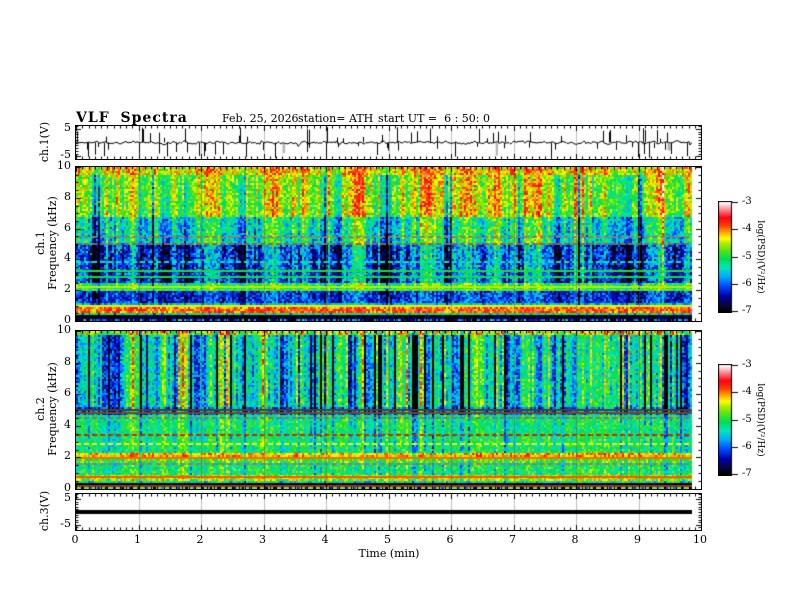 This screenshot has height=612, width=792. I want to click on x-tick-label: 8, so click(575, 539).